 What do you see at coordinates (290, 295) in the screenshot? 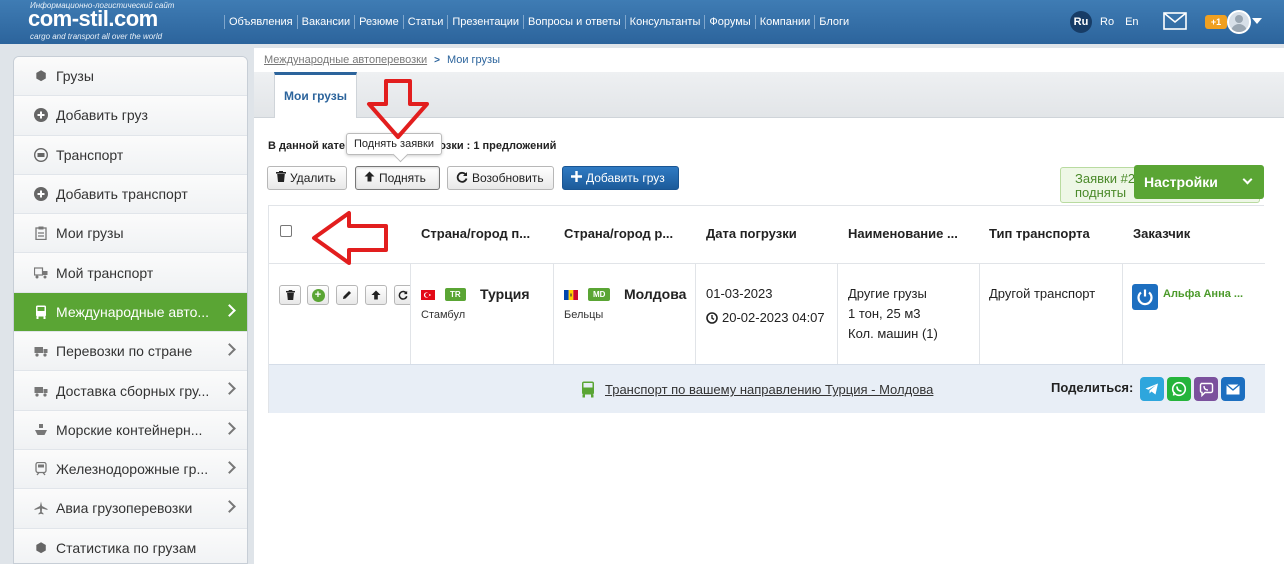
I see `row-delete-button` at bounding box center [290, 295].